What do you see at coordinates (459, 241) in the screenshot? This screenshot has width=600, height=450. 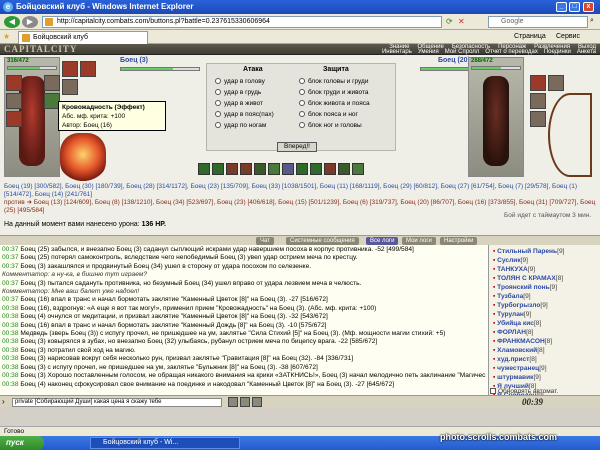 I see `tab-settings: Настройки` at bounding box center [459, 241].